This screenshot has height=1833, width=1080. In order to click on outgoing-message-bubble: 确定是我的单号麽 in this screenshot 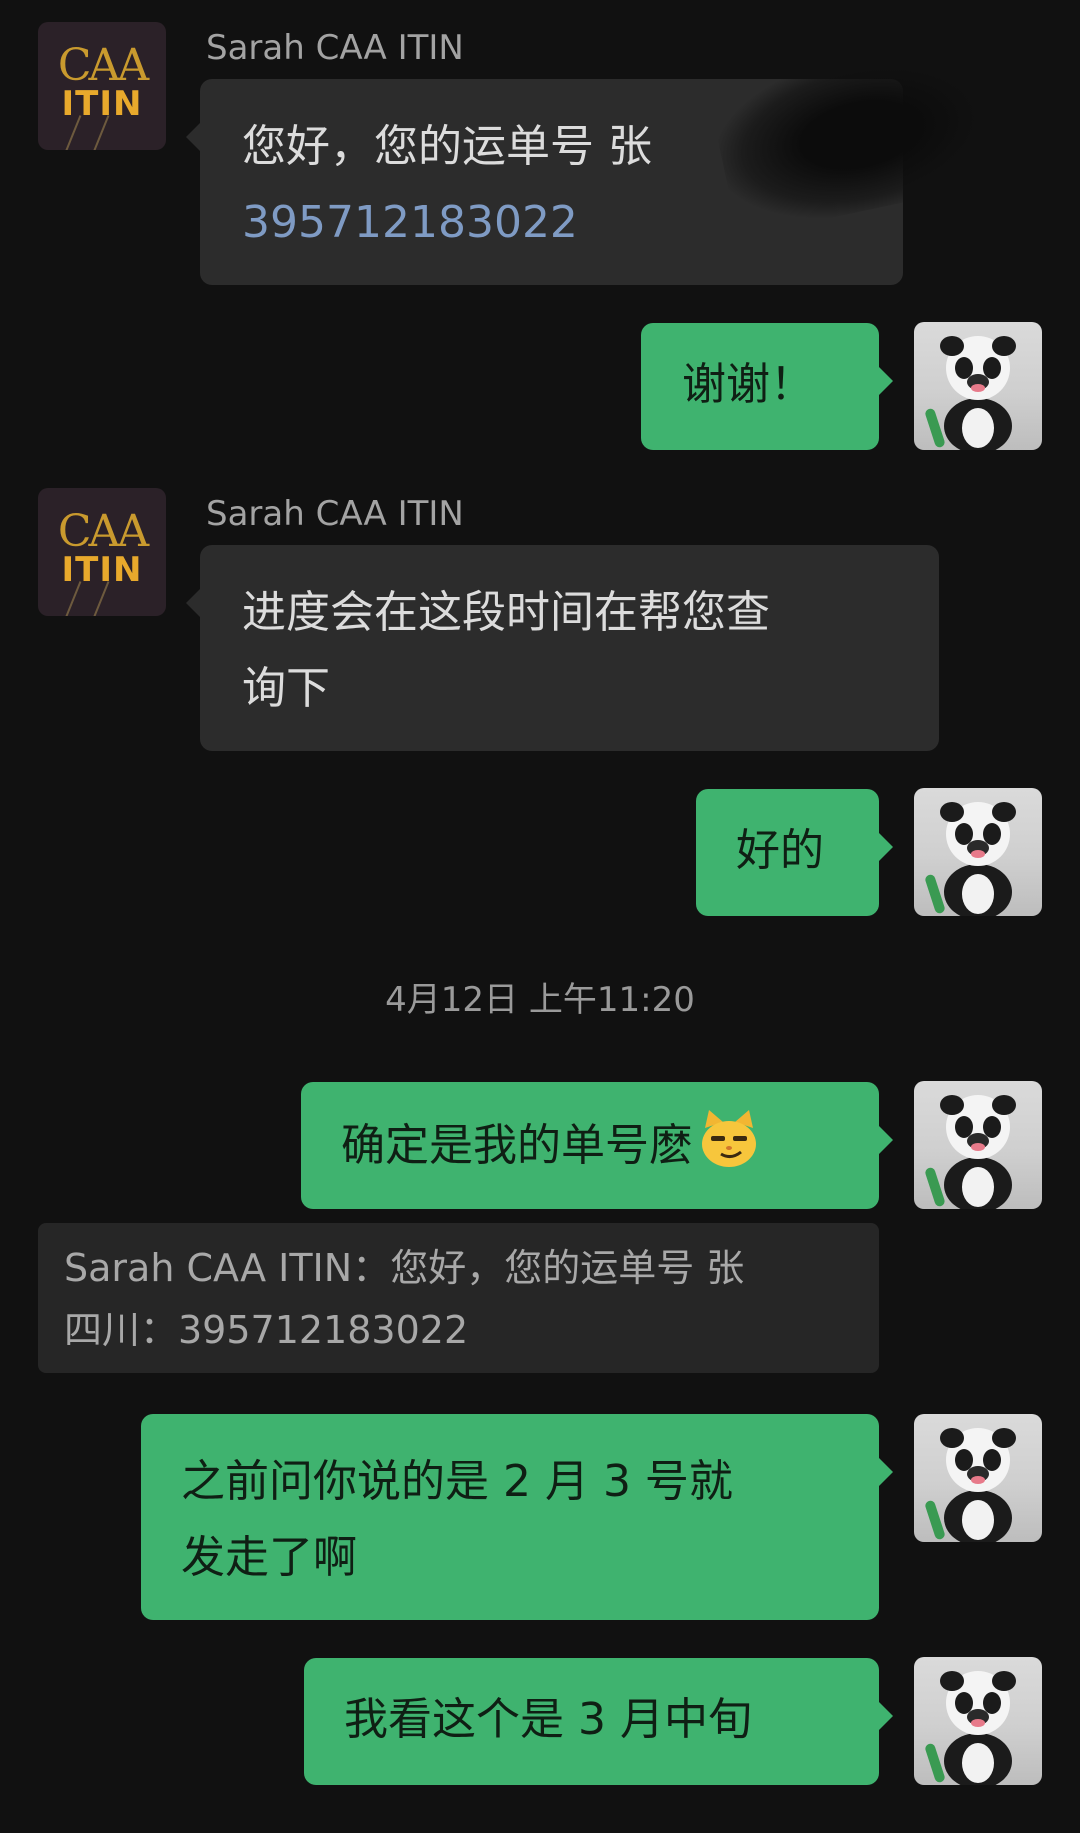, I will do `click(597, 1145)`.